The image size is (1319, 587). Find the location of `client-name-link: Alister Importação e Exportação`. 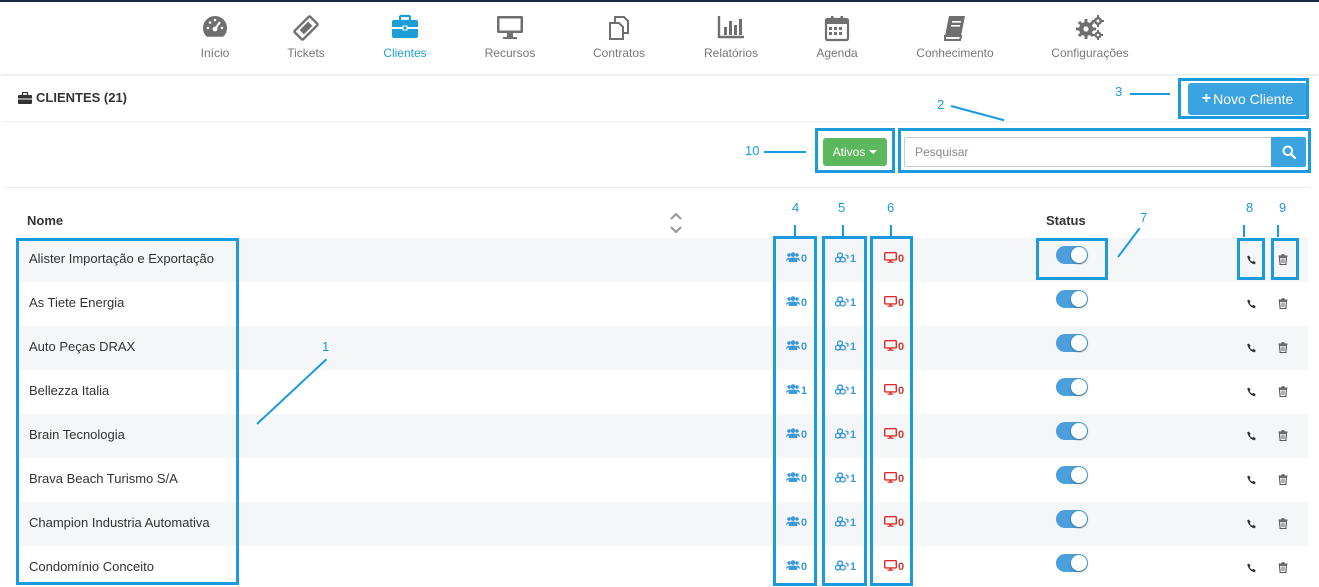

client-name-link: Alister Importação e Exportação is located at coordinates (121, 258).